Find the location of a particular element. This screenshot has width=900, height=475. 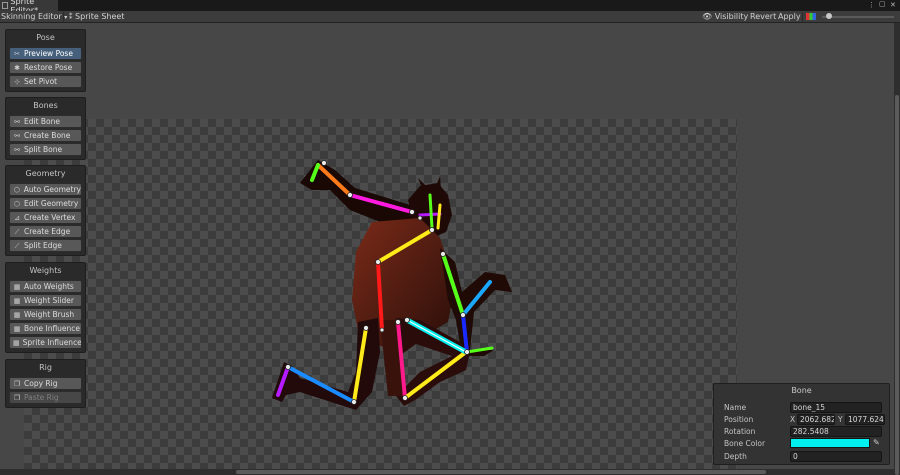

split-edge-button: ⟋ Split Edge is located at coordinates (45, 245).